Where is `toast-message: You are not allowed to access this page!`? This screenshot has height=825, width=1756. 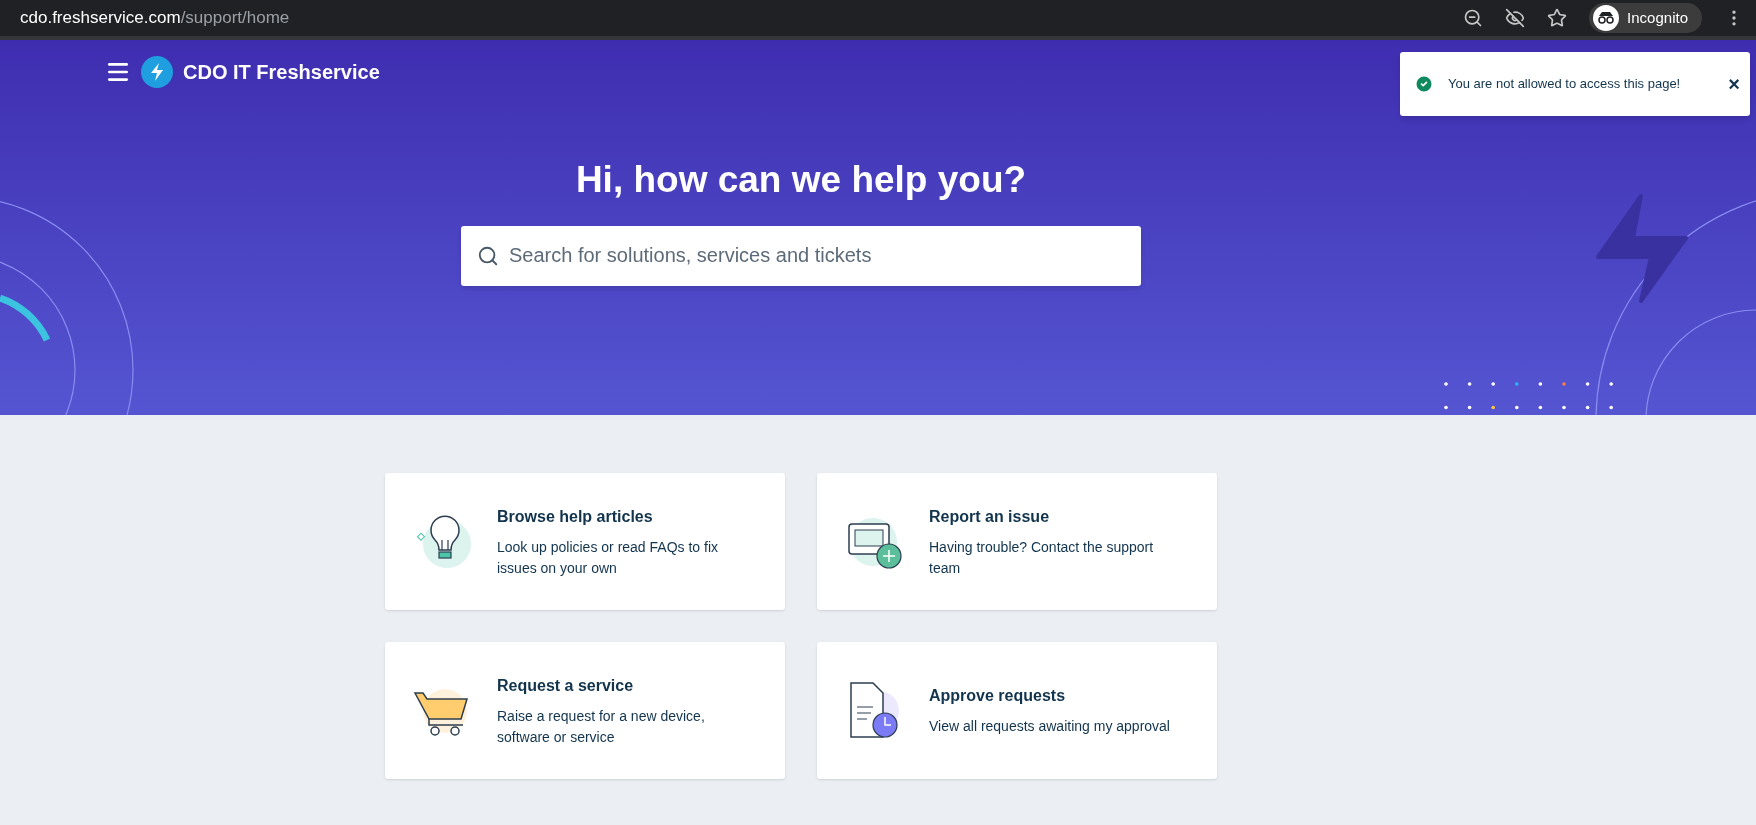 toast-message: You are not allowed to access this page! is located at coordinates (1564, 84).